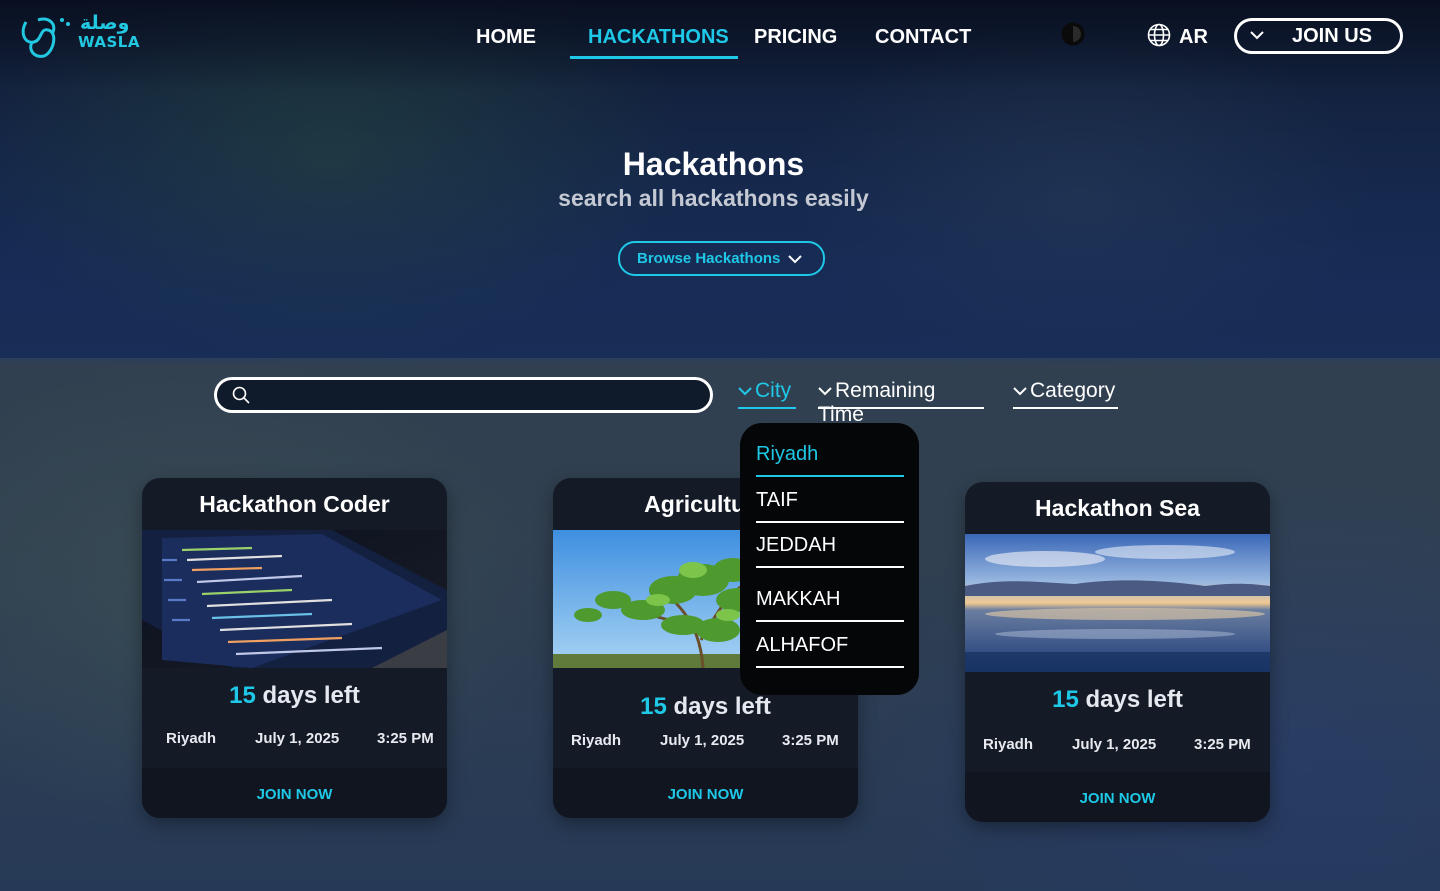  I want to click on nav-home: HOME, so click(506, 37).